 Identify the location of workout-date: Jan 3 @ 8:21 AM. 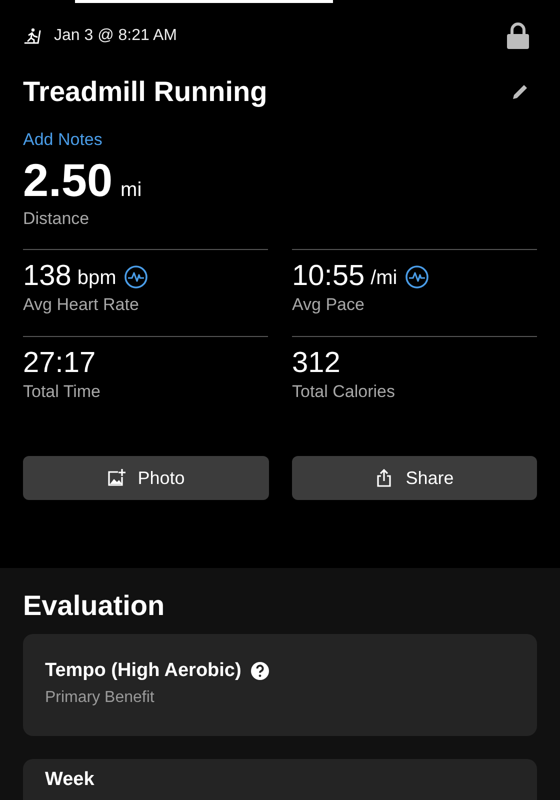
(115, 36).